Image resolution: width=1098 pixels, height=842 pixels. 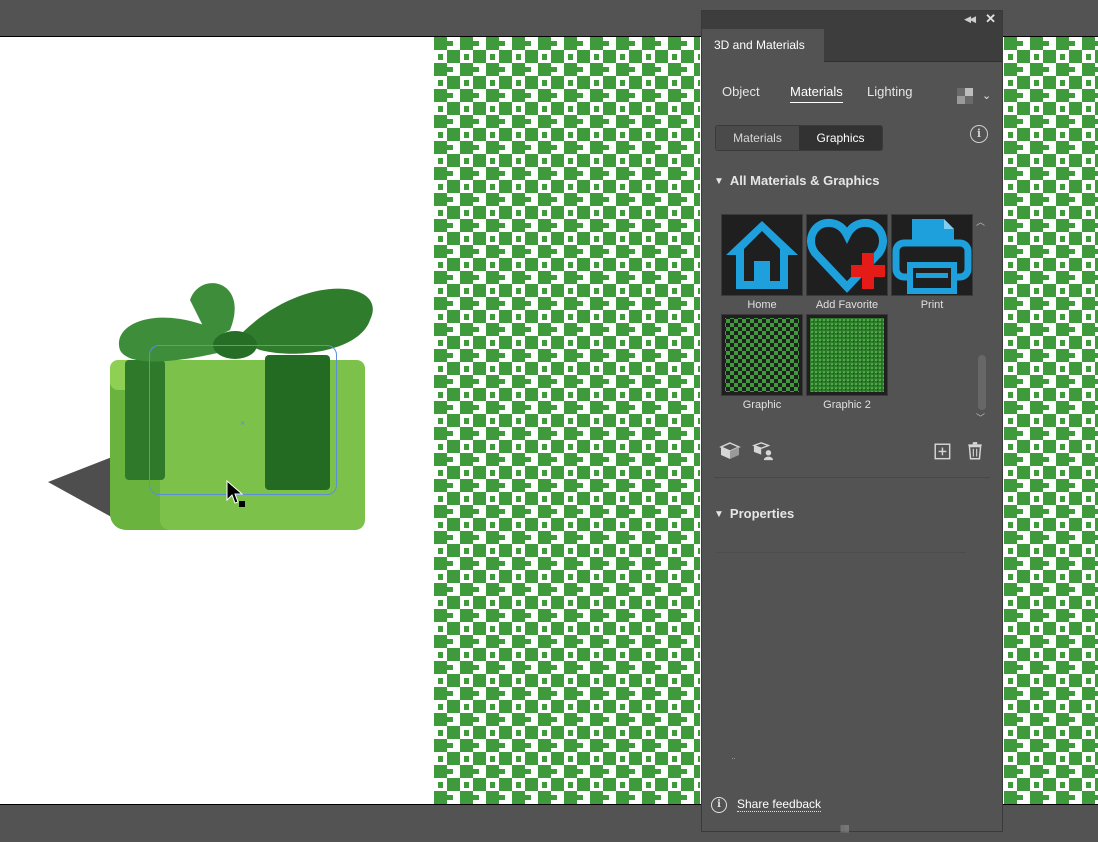 I want to click on render-icon, so click(x=965, y=96).